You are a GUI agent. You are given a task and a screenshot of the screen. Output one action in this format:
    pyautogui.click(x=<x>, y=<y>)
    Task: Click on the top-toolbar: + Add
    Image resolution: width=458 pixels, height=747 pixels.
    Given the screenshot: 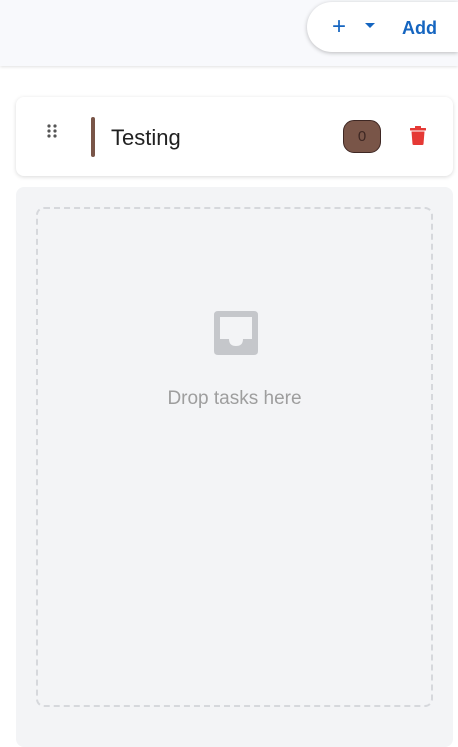 What is the action you would take?
    pyautogui.click(x=229, y=33)
    